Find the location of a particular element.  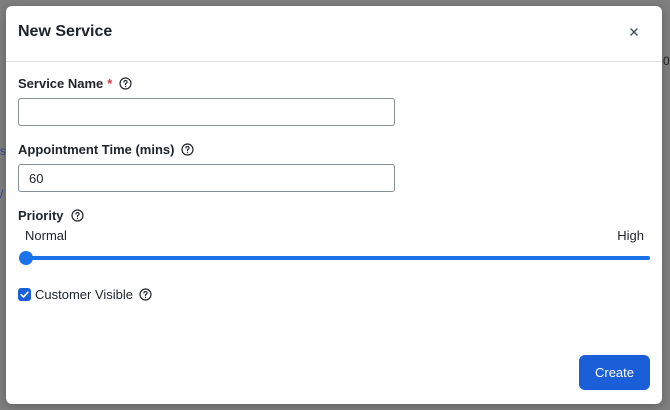

appointment-time-label-text: Appointment Time (mins) is located at coordinates (96, 149).